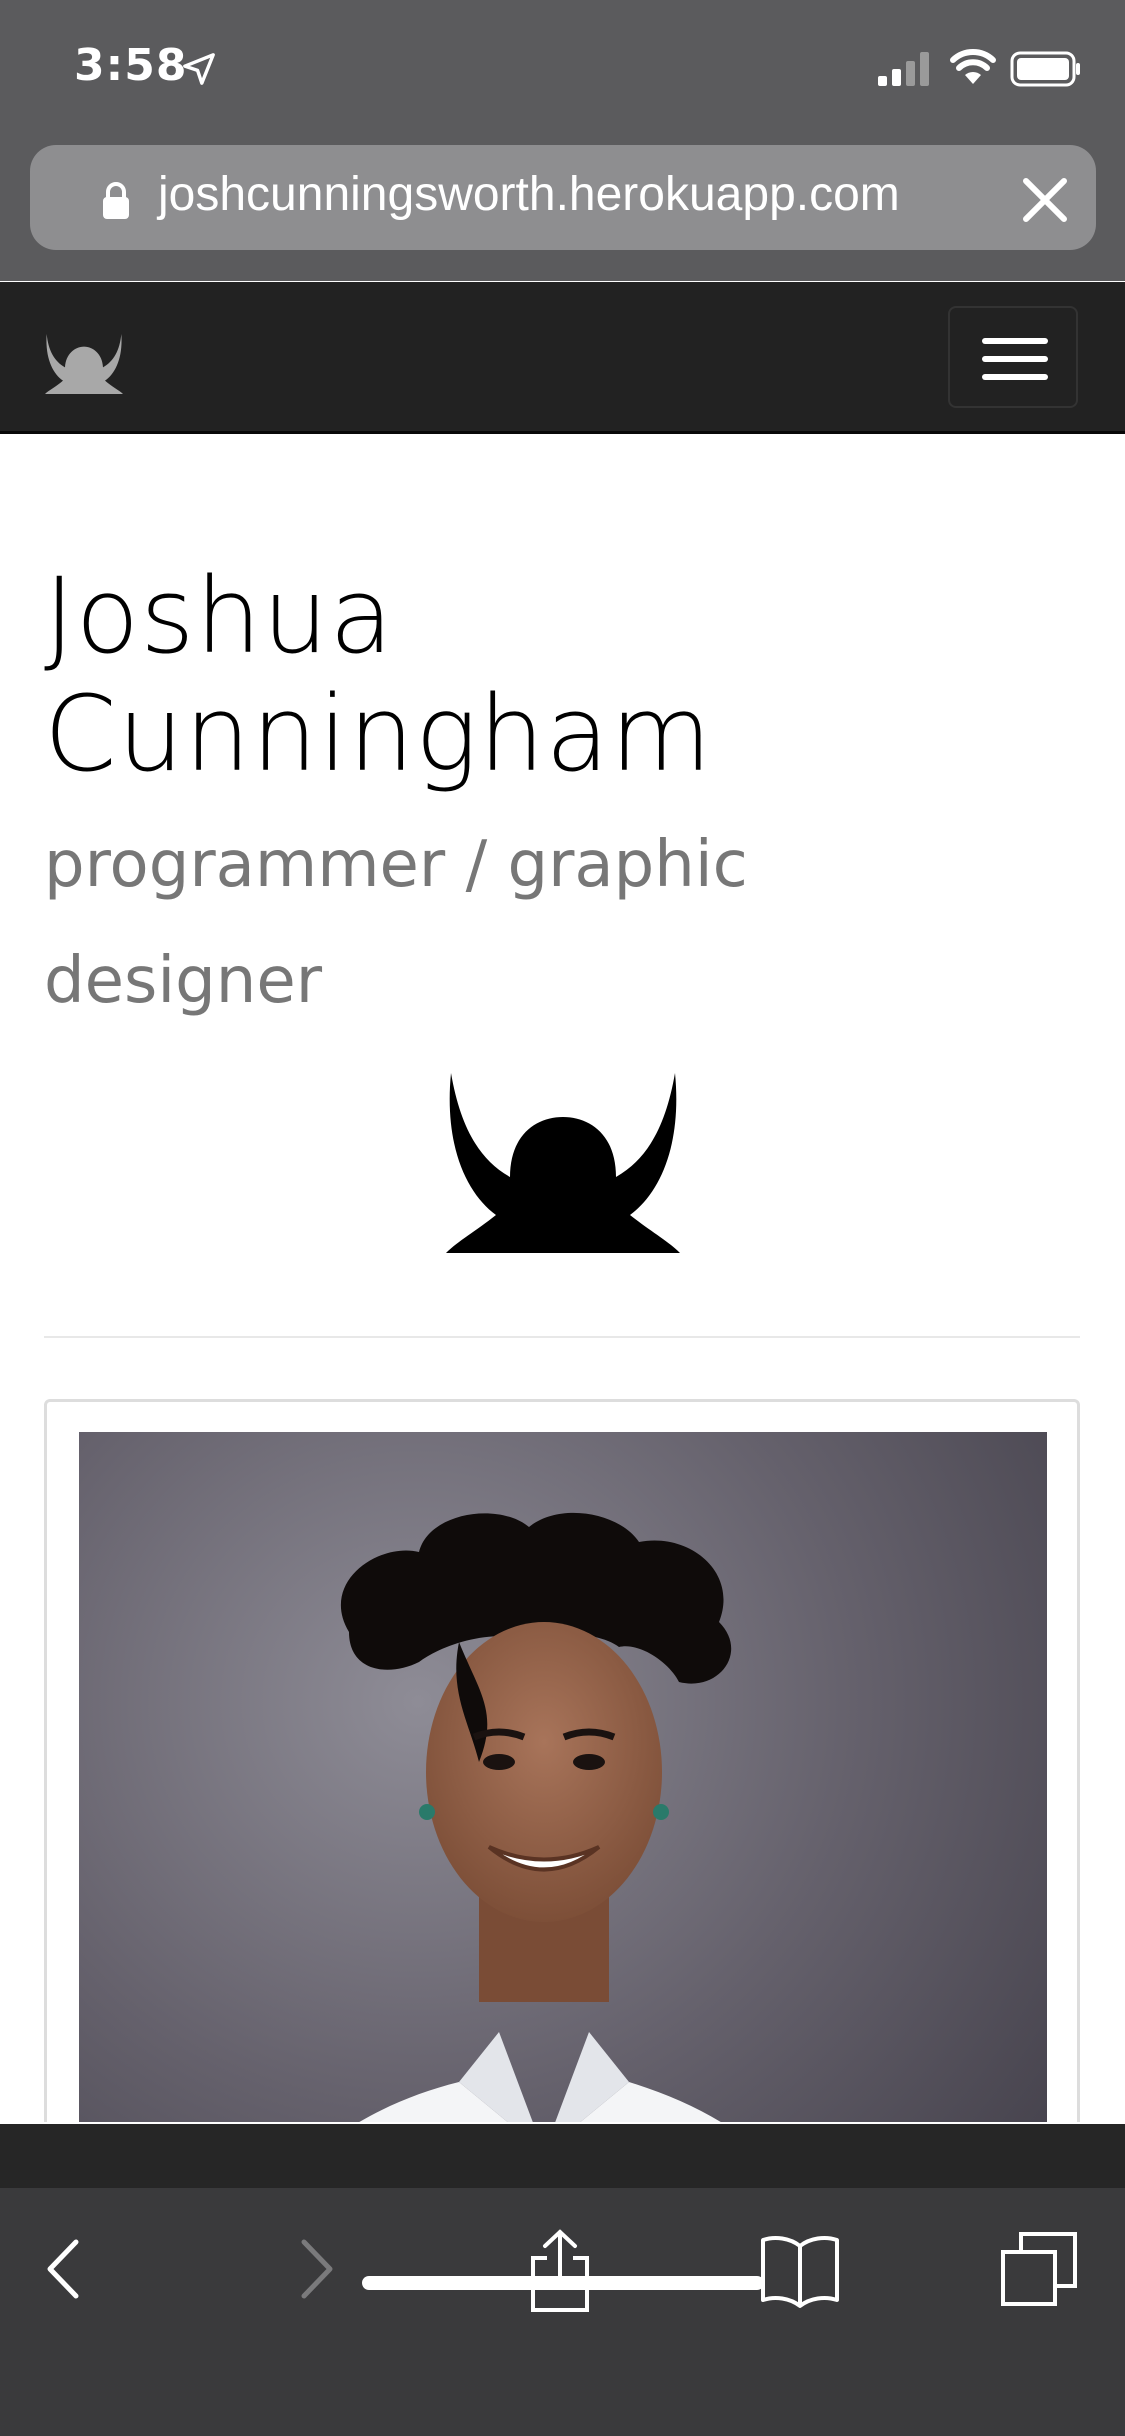 This screenshot has width=1125, height=2436. What do you see at coordinates (800, 2269) in the screenshot?
I see `book-icon` at bounding box center [800, 2269].